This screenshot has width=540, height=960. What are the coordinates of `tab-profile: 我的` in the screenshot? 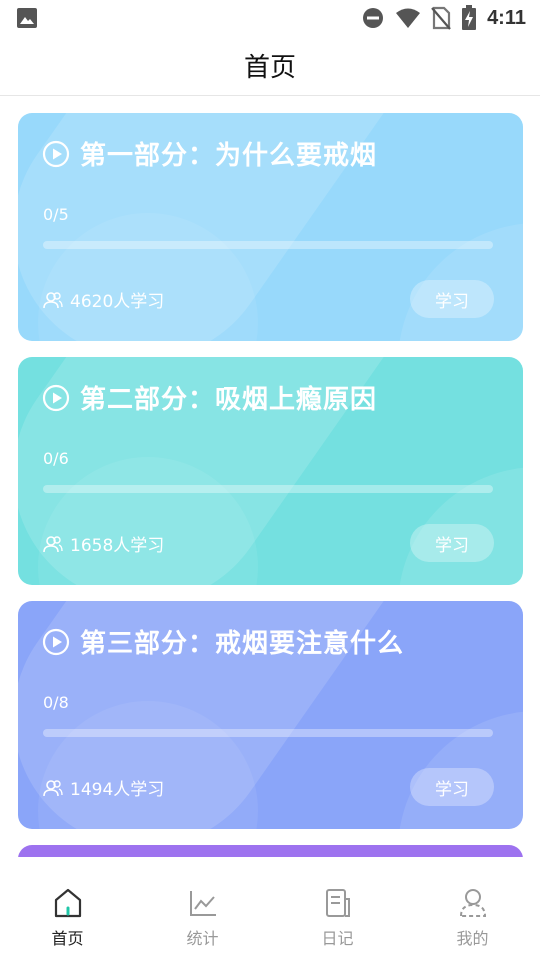 It's located at (472, 908).